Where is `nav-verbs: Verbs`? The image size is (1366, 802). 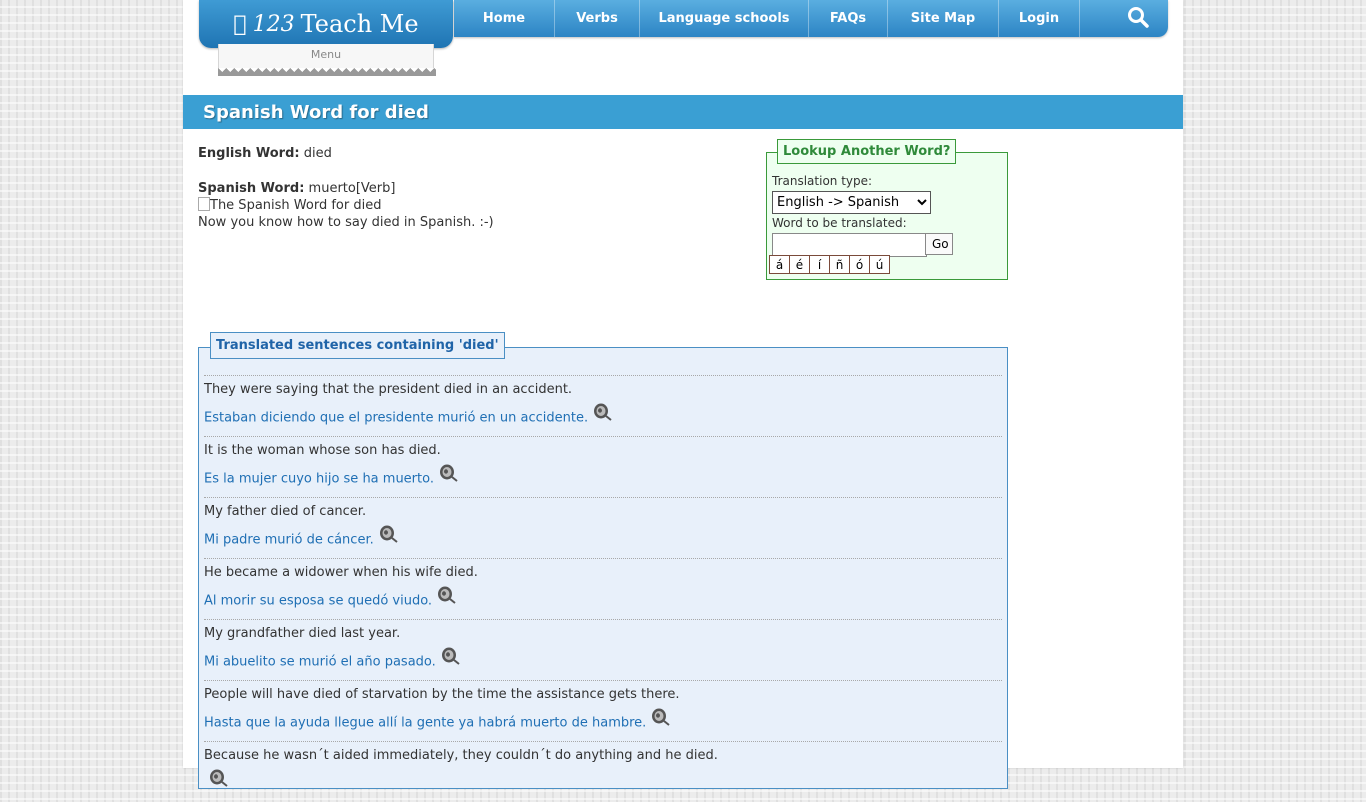 nav-verbs: Verbs is located at coordinates (597, 18).